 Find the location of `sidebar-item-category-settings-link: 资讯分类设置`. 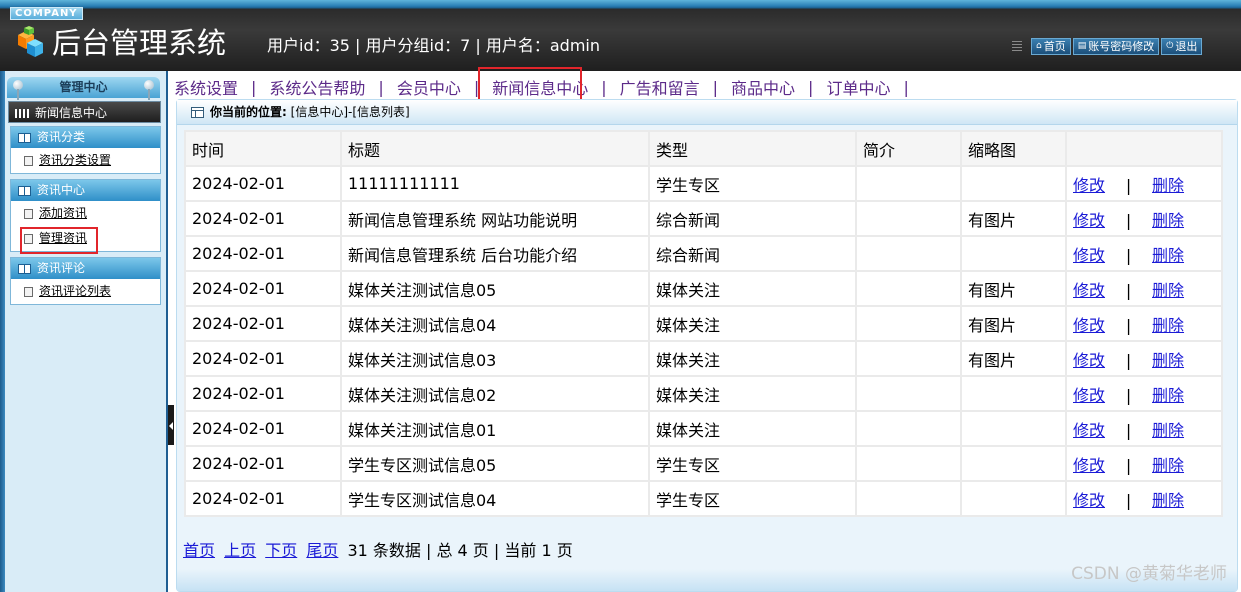

sidebar-item-category-settings-link: 资讯分类设置 is located at coordinates (75, 160).